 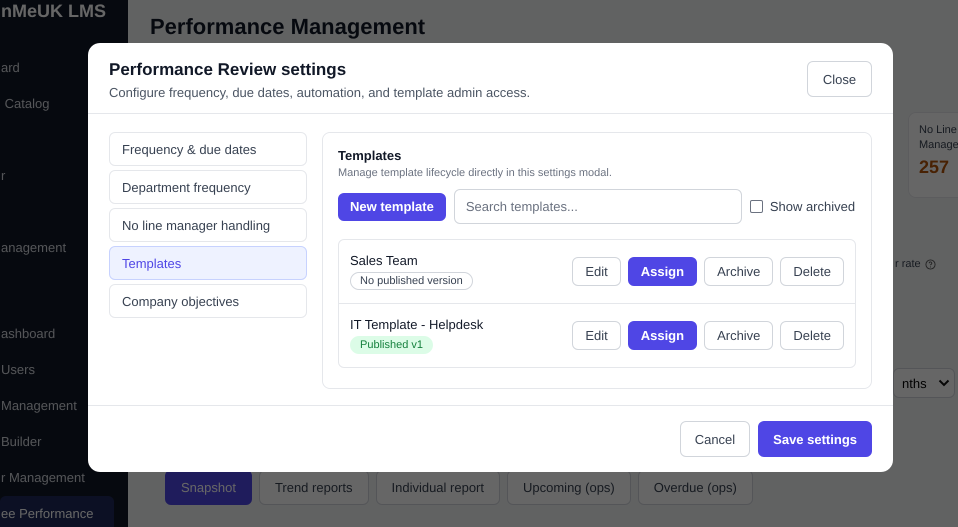 I want to click on close-button: Close, so click(x=839, y=79).